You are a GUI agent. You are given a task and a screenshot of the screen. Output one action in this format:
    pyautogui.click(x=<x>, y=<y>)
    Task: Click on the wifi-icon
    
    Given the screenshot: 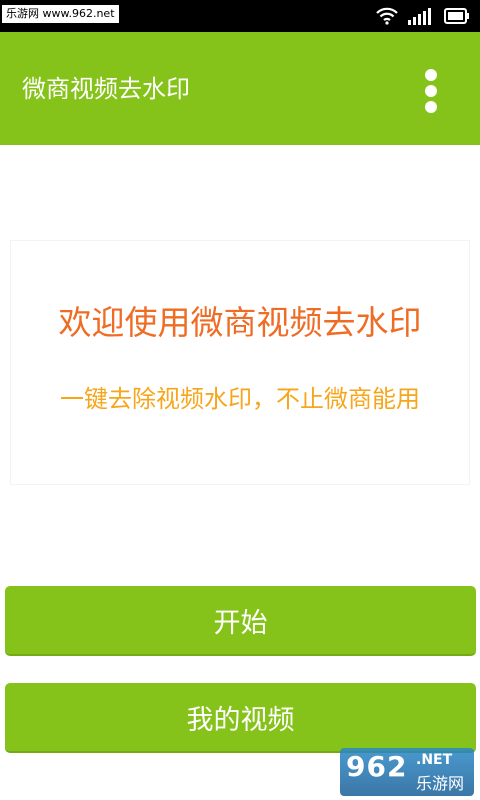 What is the action you would take?
    pyautogui.click(x=387, y=16)
    